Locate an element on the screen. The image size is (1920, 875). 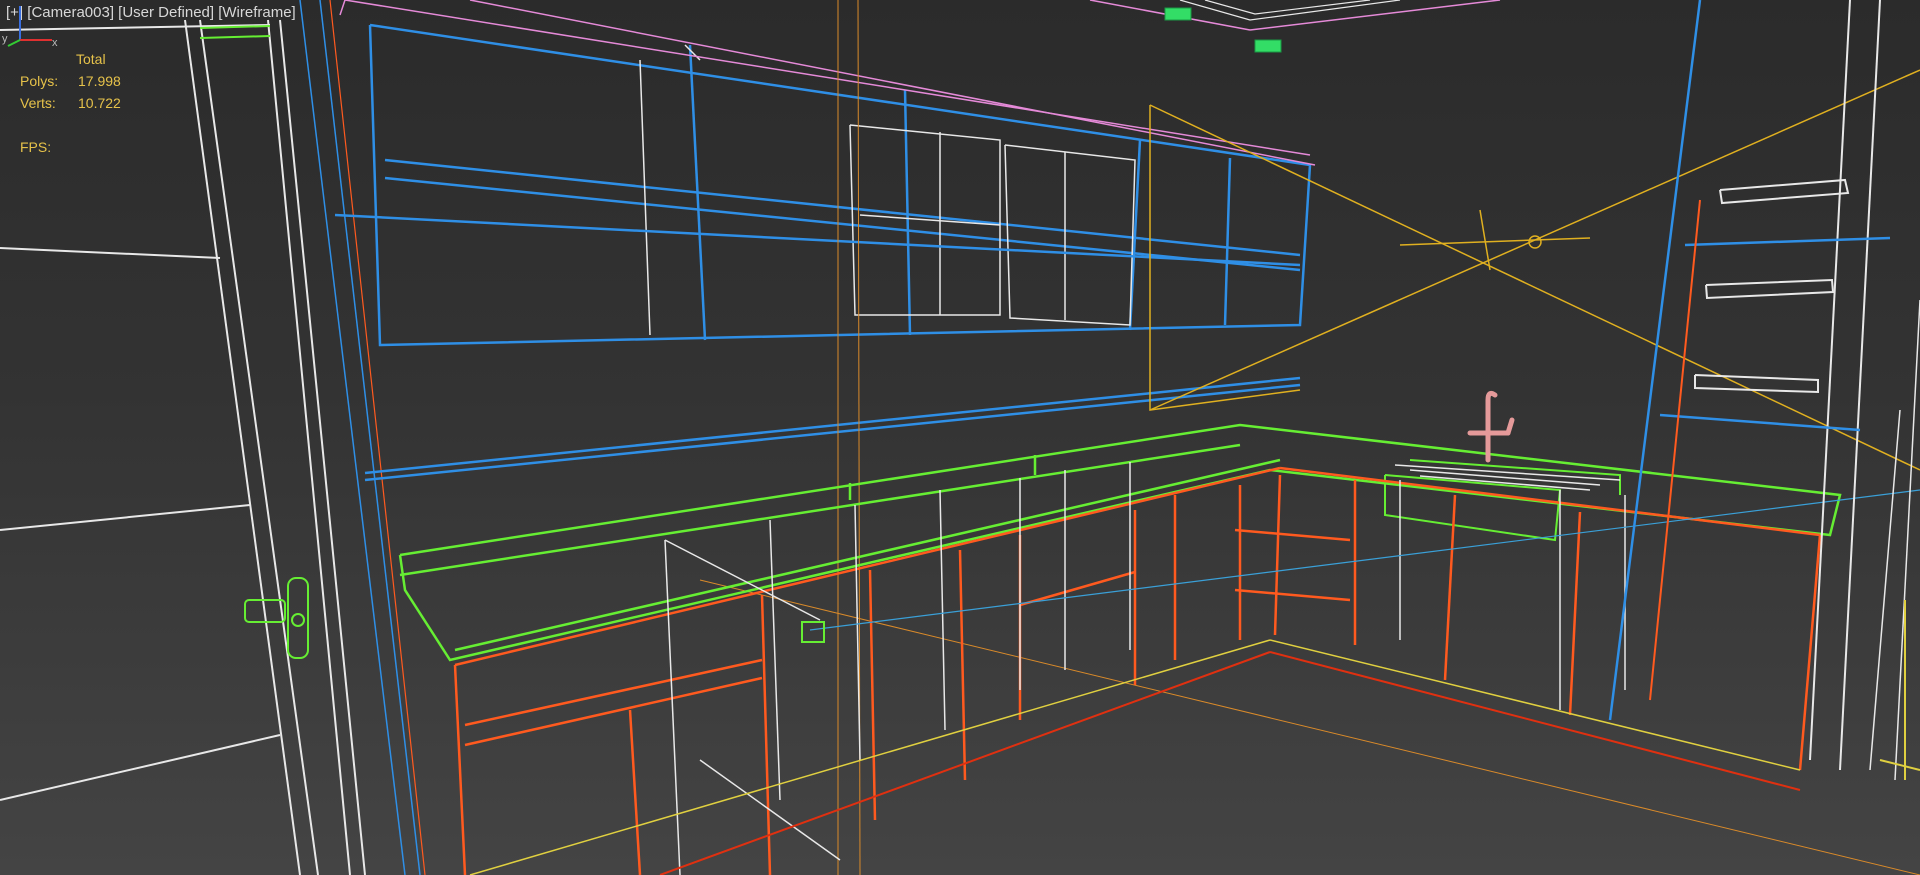
stats-fps-row: FPS: is located at coordinates (70, 147).